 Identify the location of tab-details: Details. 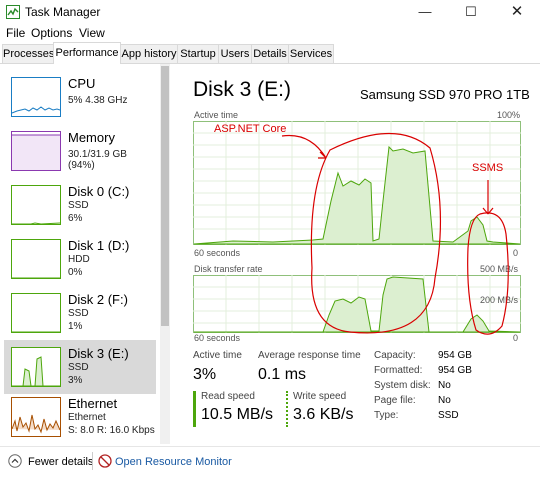
(270, 53).